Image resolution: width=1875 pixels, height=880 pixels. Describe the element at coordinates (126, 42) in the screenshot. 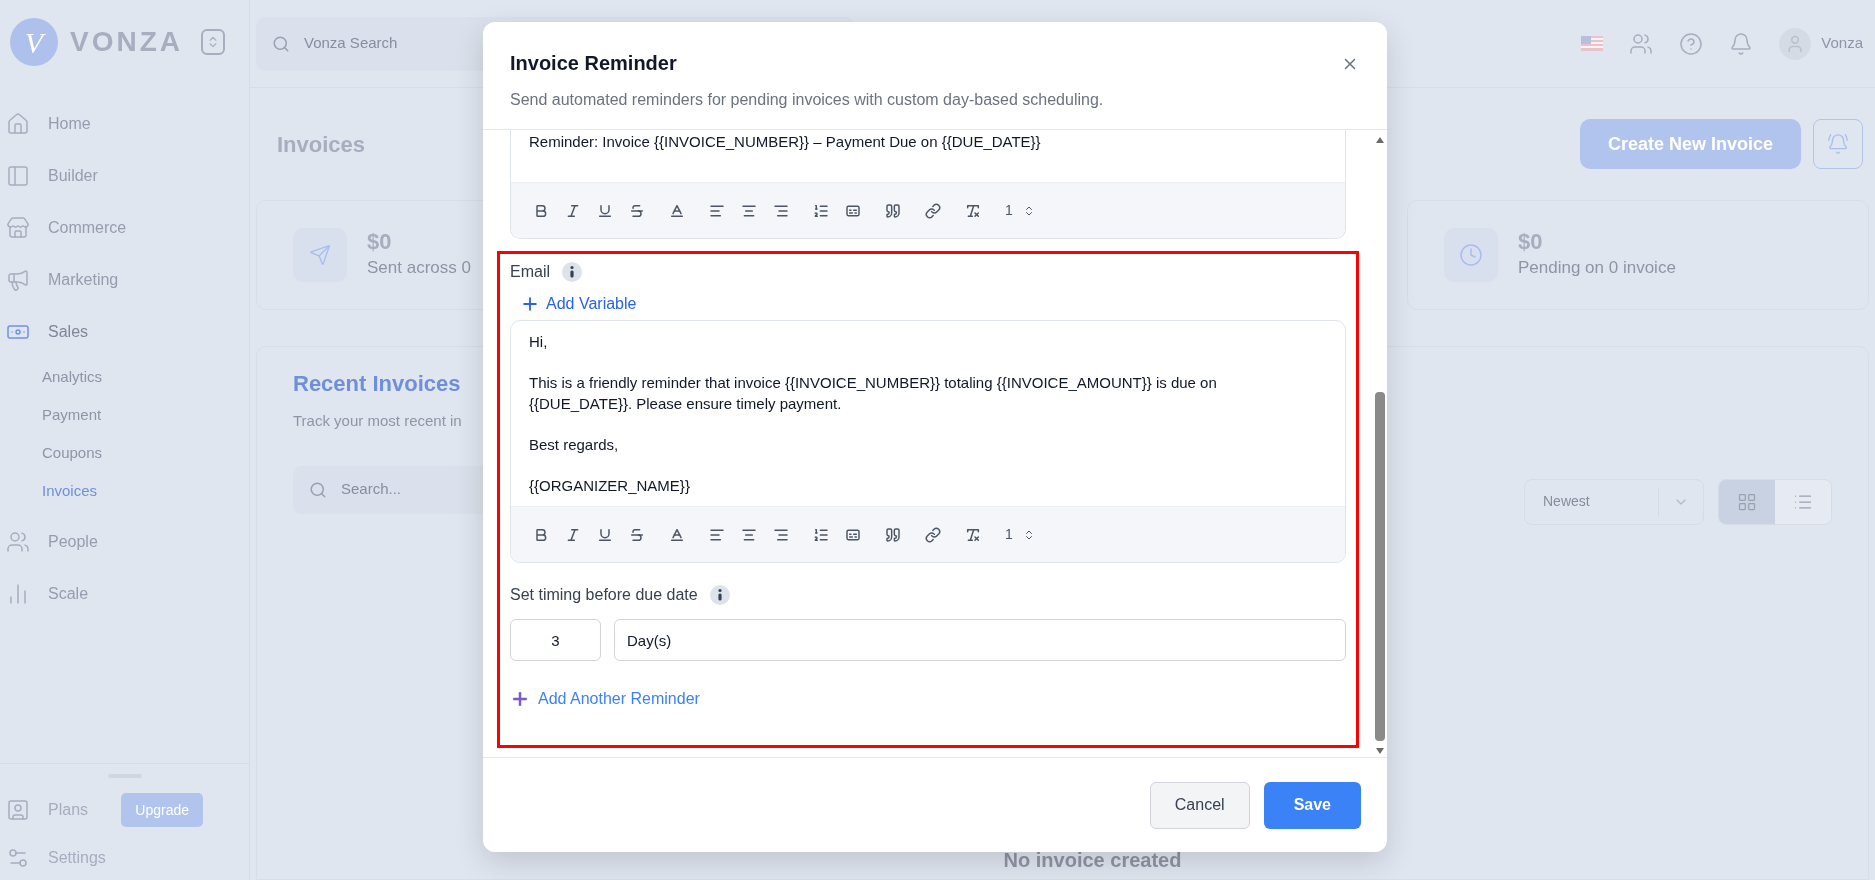

I see `brand-name: VONZA` at that location.